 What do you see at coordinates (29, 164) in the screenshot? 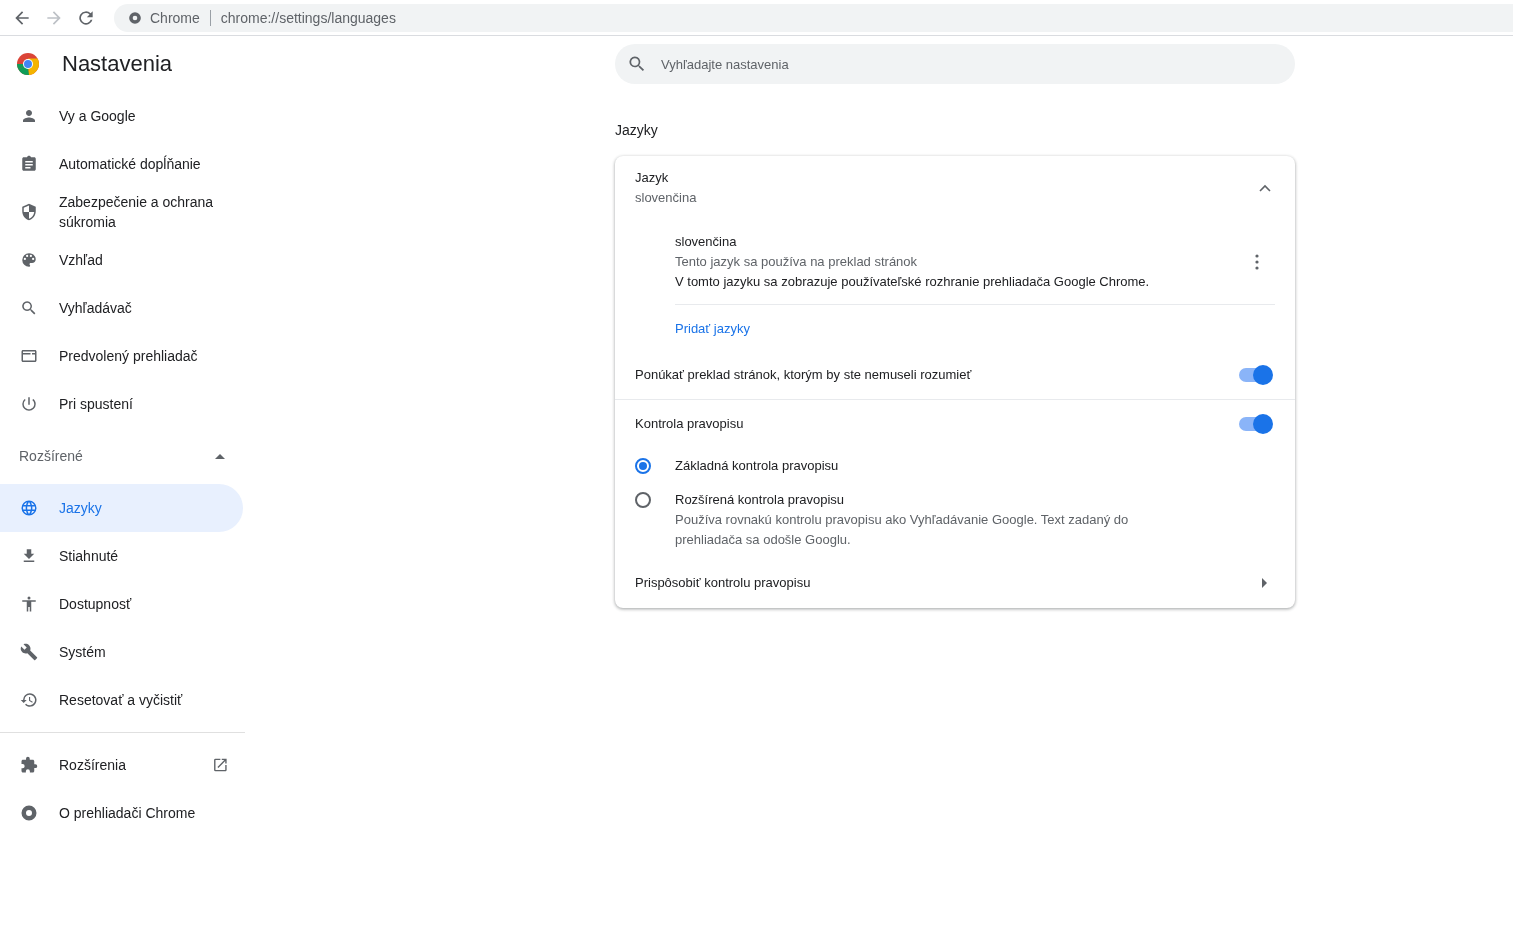
I see `clipboard-icon` at bounding box center [29, 164].